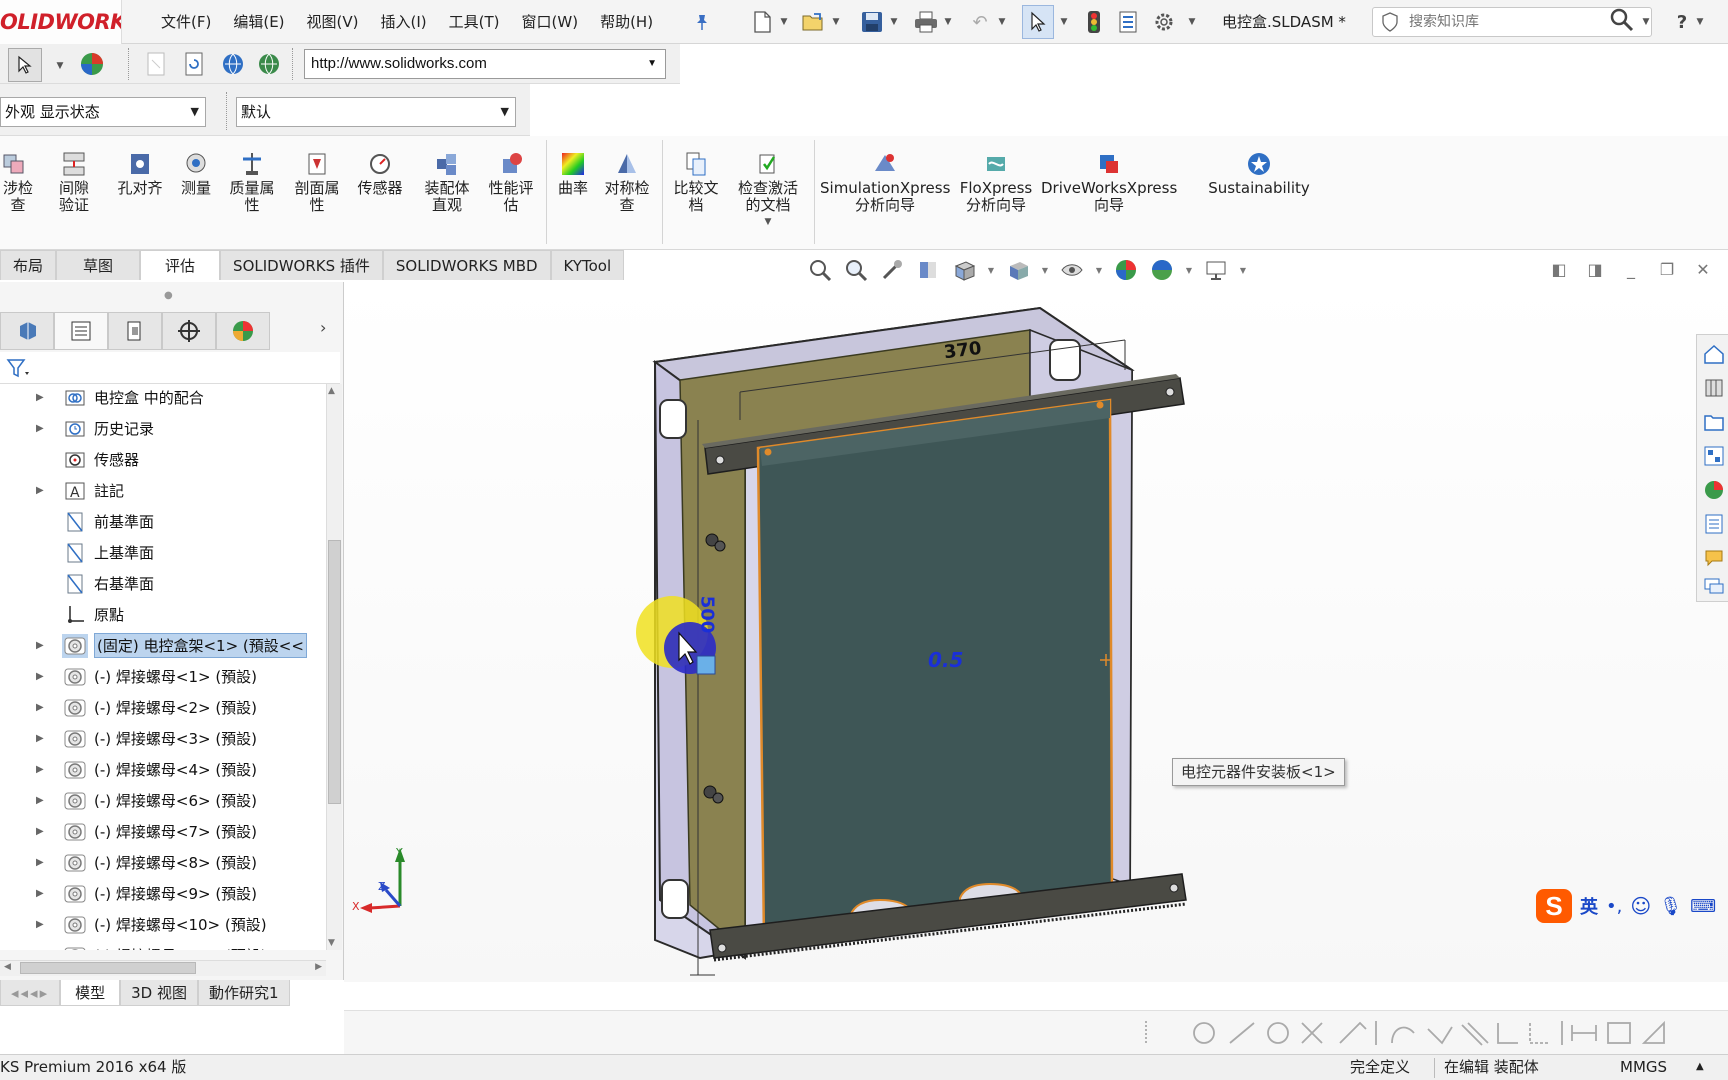 This screenshot has height=1080, width=1728. I want to click on floxpress-button: FloXpress 分析向导, so click(996, 182).